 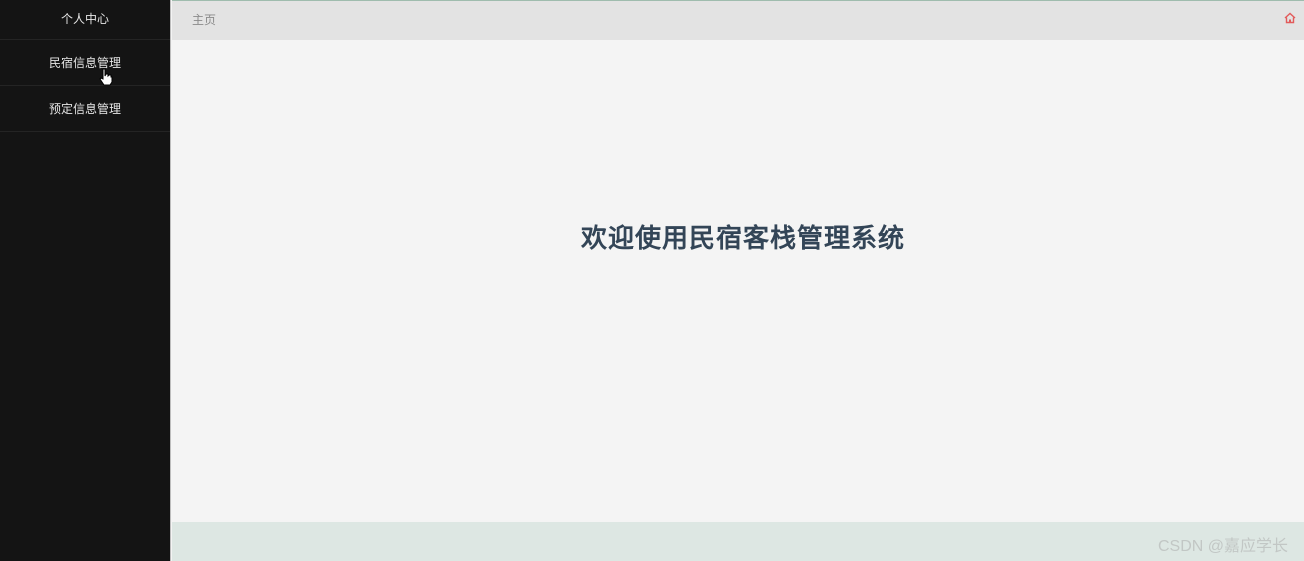 I want to click on sidebar-item-label: 预定信息管理, so click(x=84, y=109).